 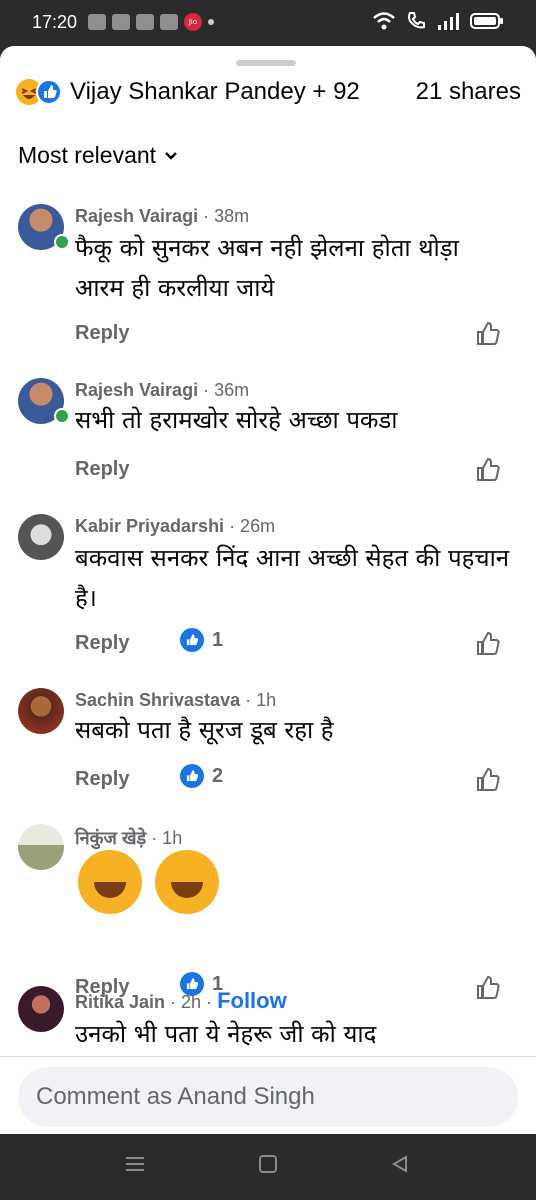 I want to click on reactors-label: Vijay Shankar Pandey + 92, so click(x=215, y=92).